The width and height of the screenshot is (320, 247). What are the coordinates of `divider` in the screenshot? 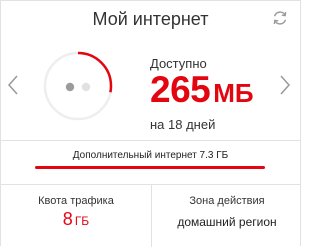 It's located at (150, 140).